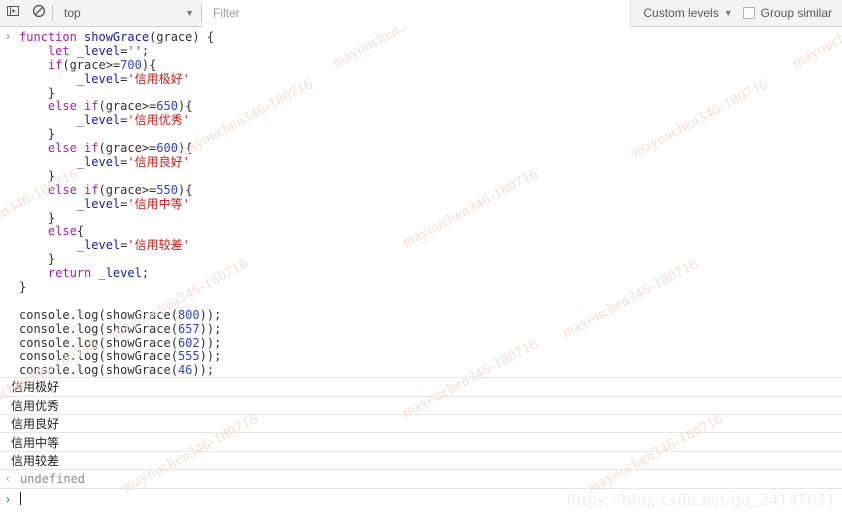 The height and width of the screenshot is (516, 842). I want to click on code-line, so click(421, 302).